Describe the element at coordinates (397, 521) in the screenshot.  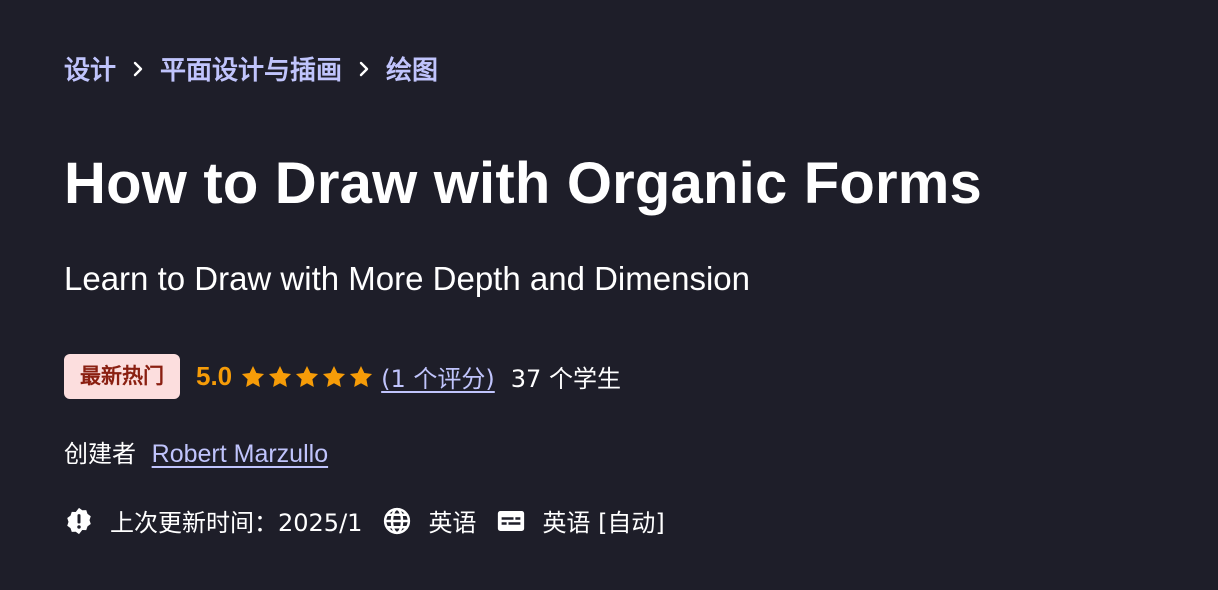
I see `globe-icon` at that location.